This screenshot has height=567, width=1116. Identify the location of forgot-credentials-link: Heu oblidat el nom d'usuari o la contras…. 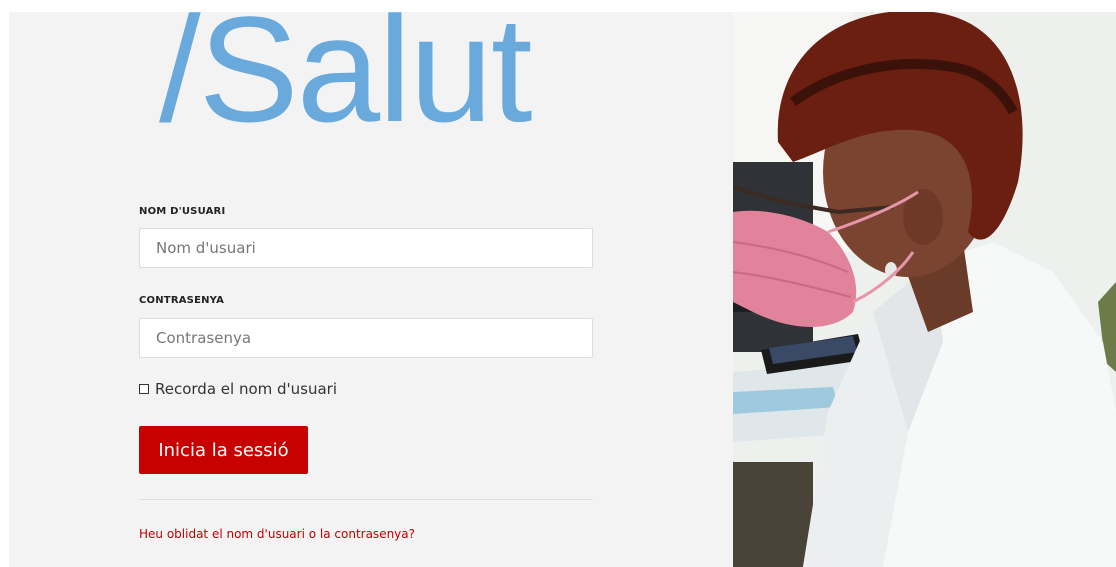
(277, 534).